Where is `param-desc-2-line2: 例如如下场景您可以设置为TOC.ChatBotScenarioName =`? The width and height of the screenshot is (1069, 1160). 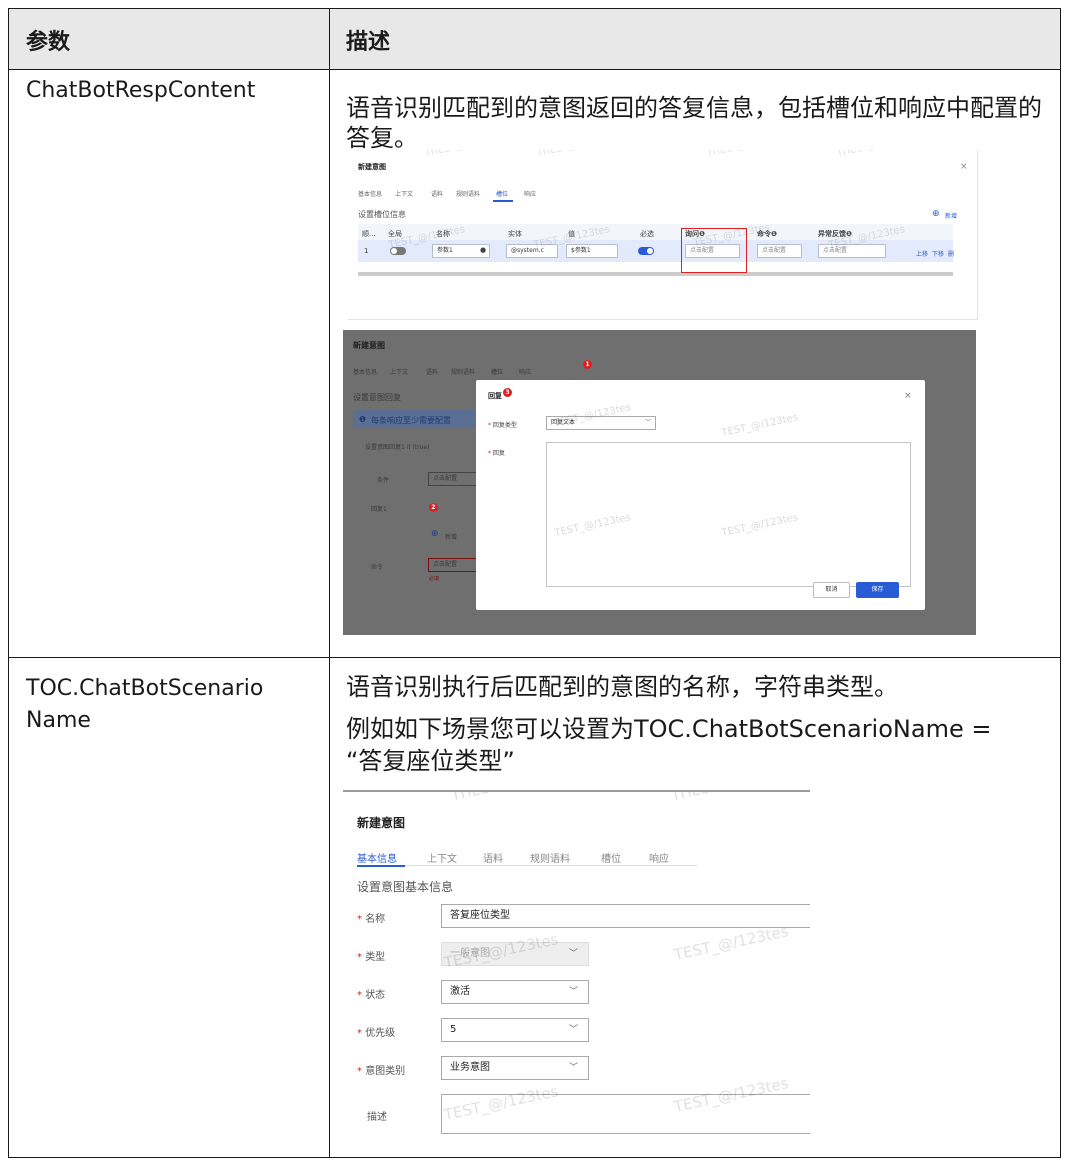 param-desc-2-line2: 例如如下场景您可以设置为TOC.ChatBotScenarioName = is located at coordinates (669, 729).